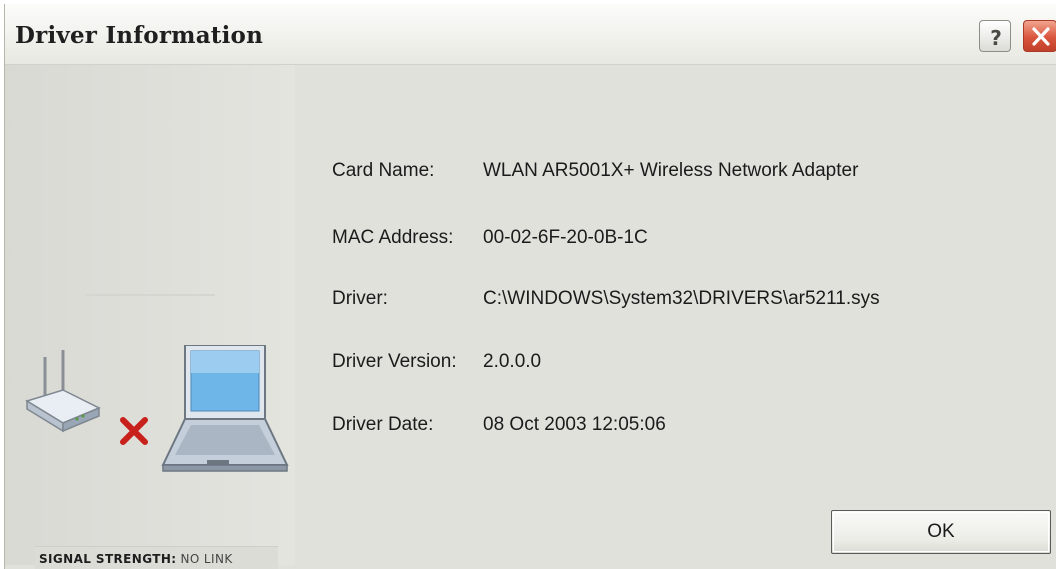 The height and width of the screenshot is (569, 1056). Describe the element at coordinates (225, 408) in the screenshot. I see `laptop-icon` at that location.